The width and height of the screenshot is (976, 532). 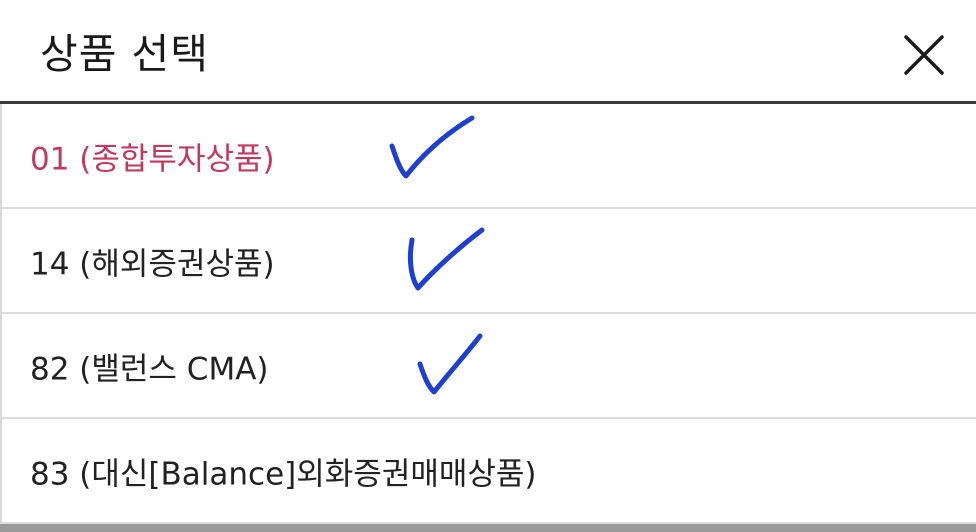 What do you see at coordinates (124, 54) in the screenshot?
I see `dialog-title: 상품 선택` at bounding box center [124, 54].